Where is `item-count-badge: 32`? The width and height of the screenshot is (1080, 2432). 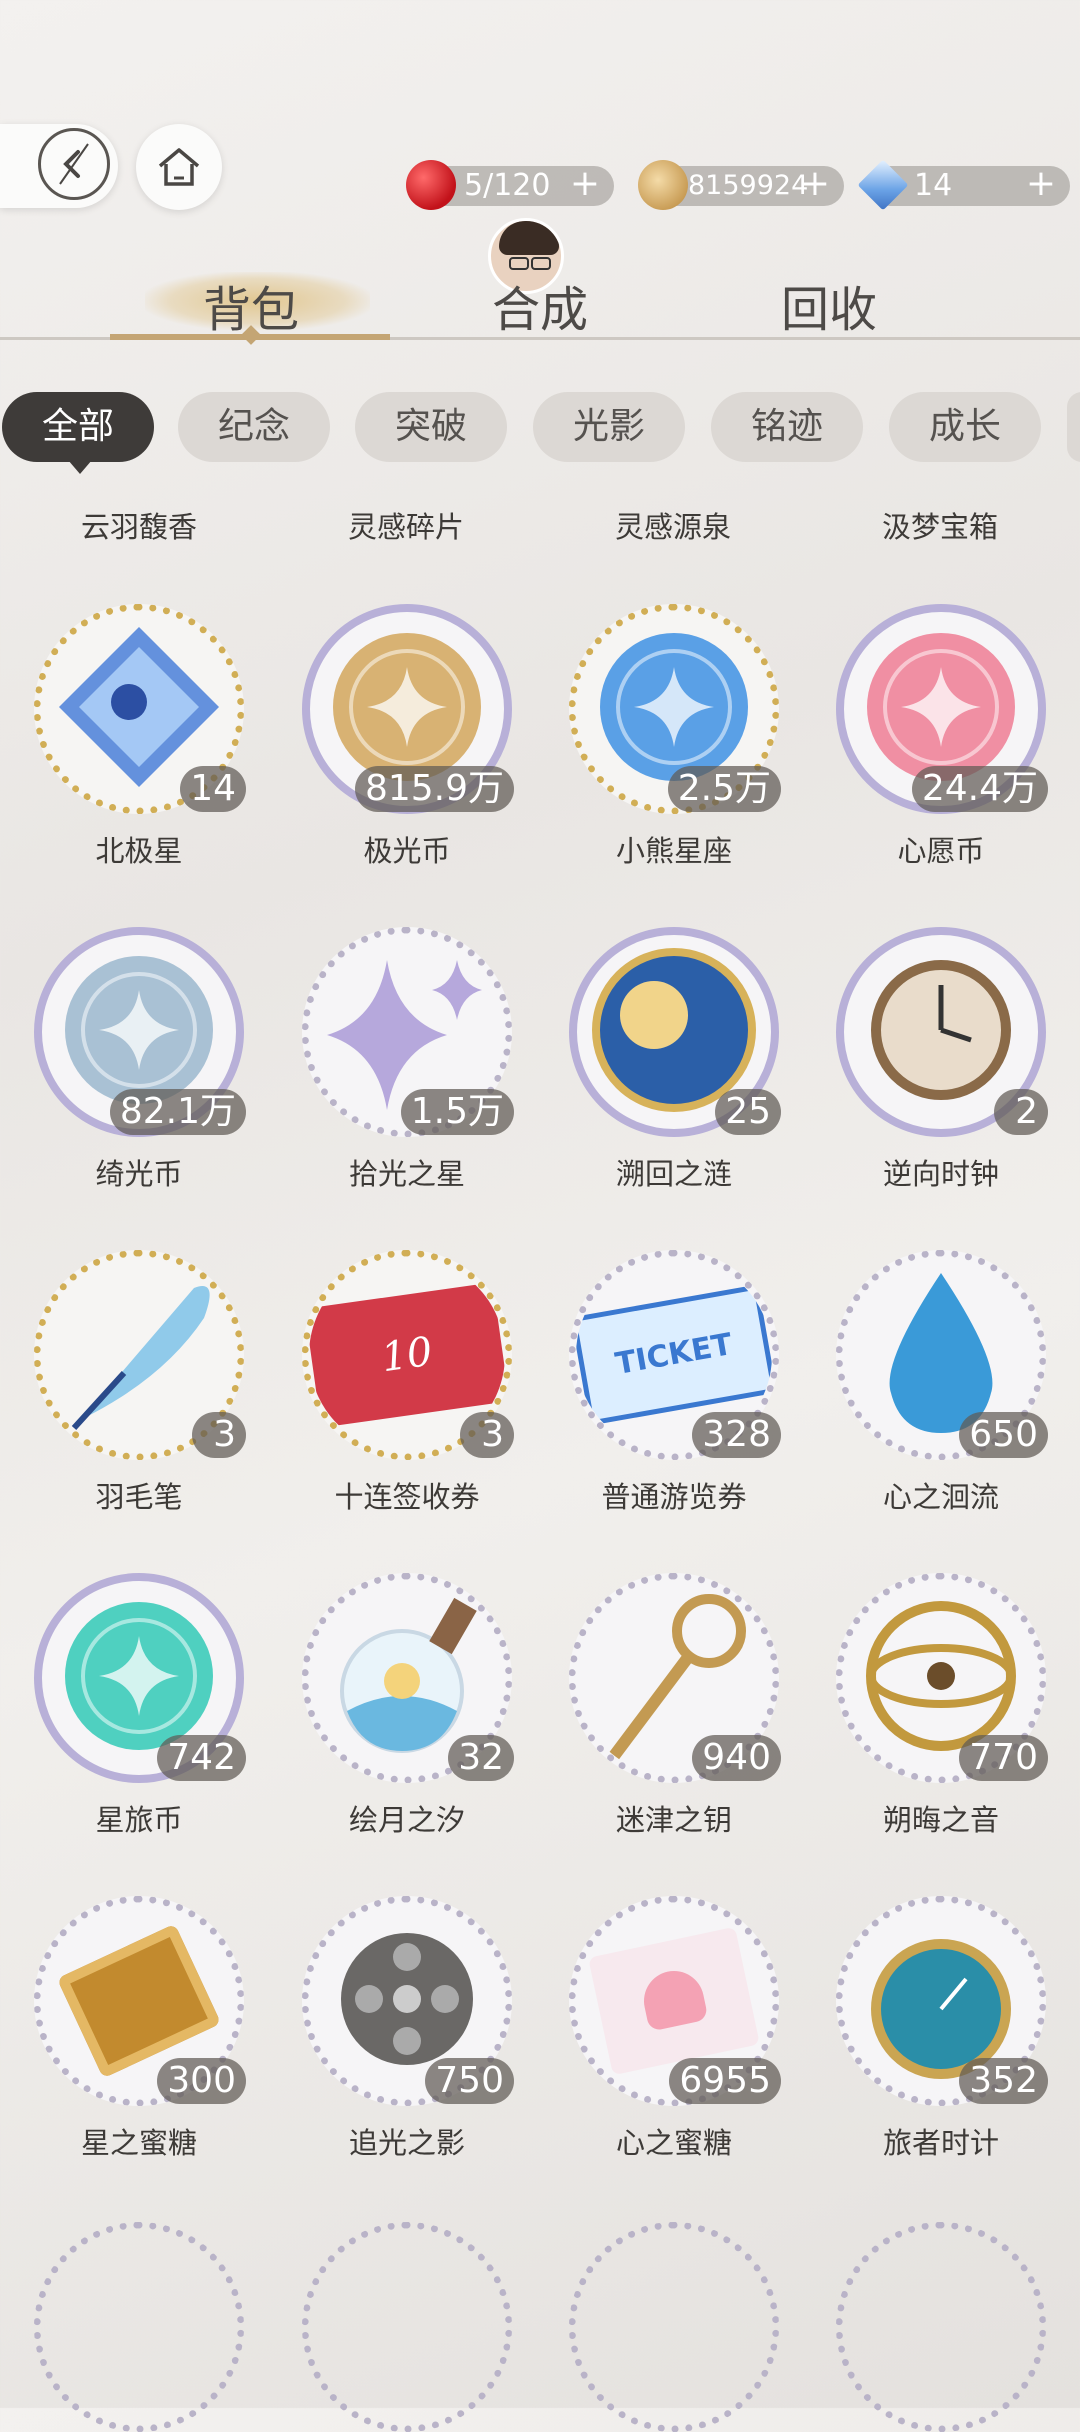
item-count-badge: 32 is located at coordinates (481, 1758).